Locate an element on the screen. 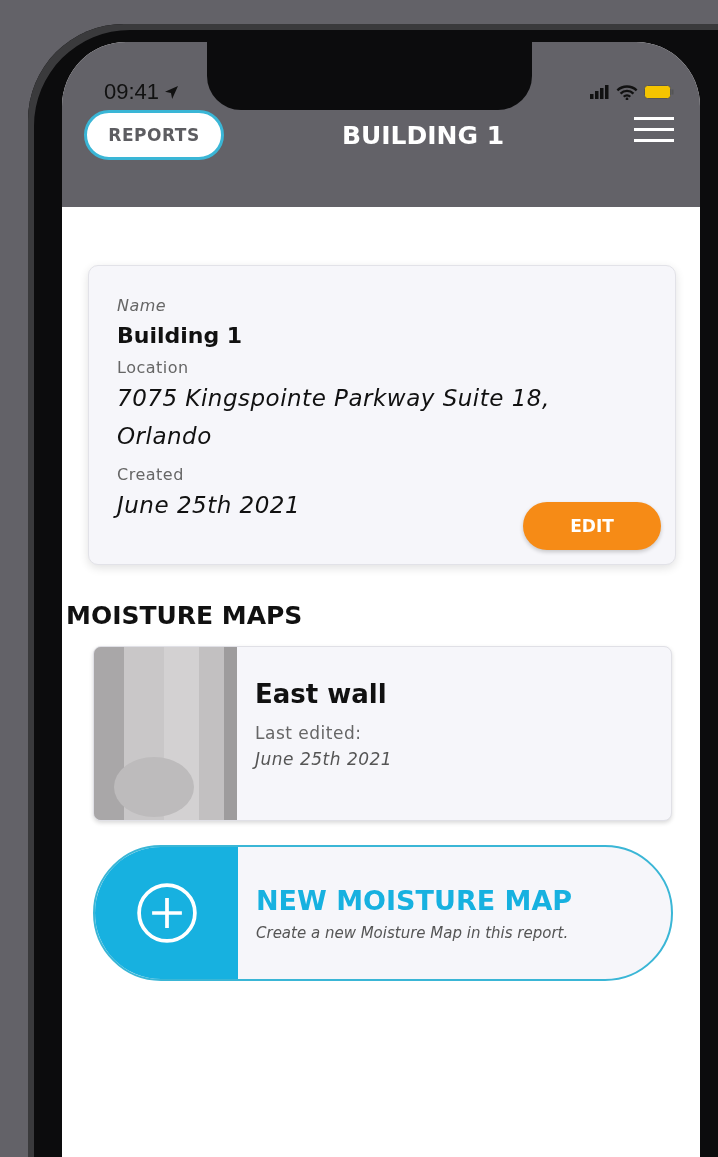 The width and height of the screenshot is (718, 1157). moisture-map-card: East wall Last edited: June 25th 2021 is located at coordinates (382, 733).